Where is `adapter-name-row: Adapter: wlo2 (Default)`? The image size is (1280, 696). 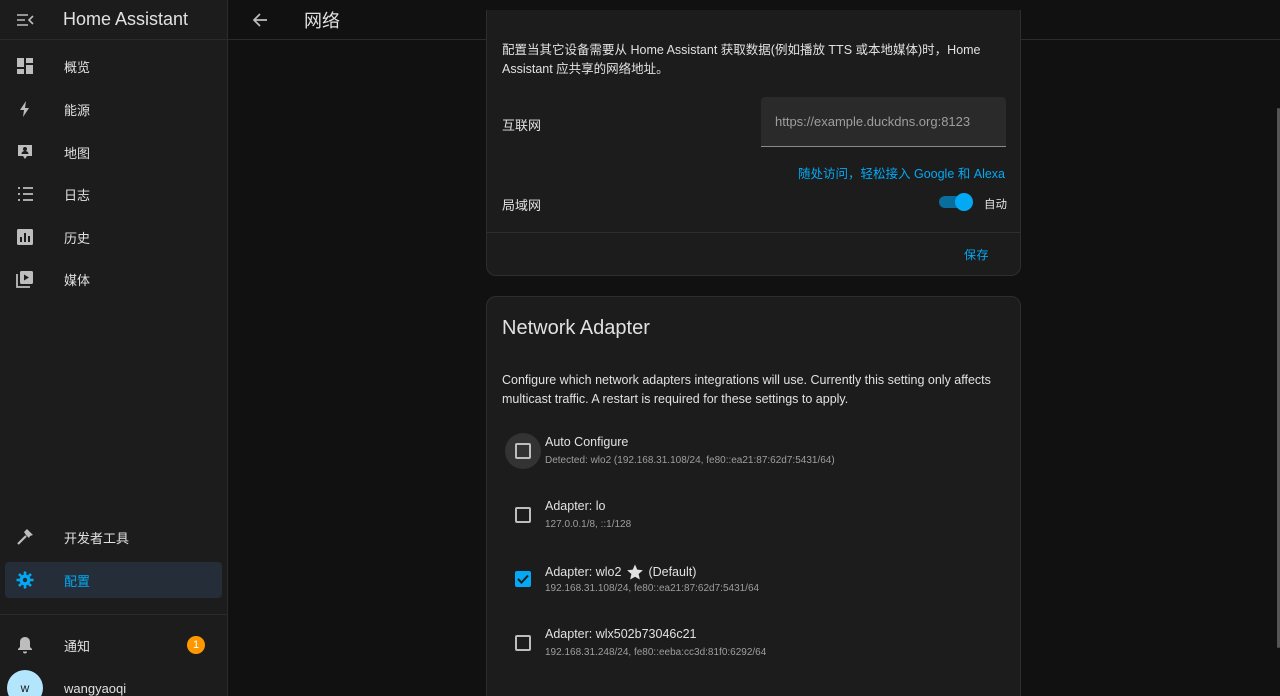 adapter-name-row: Adapter: wlo2 (Default) is located at coordinates (620, 572).